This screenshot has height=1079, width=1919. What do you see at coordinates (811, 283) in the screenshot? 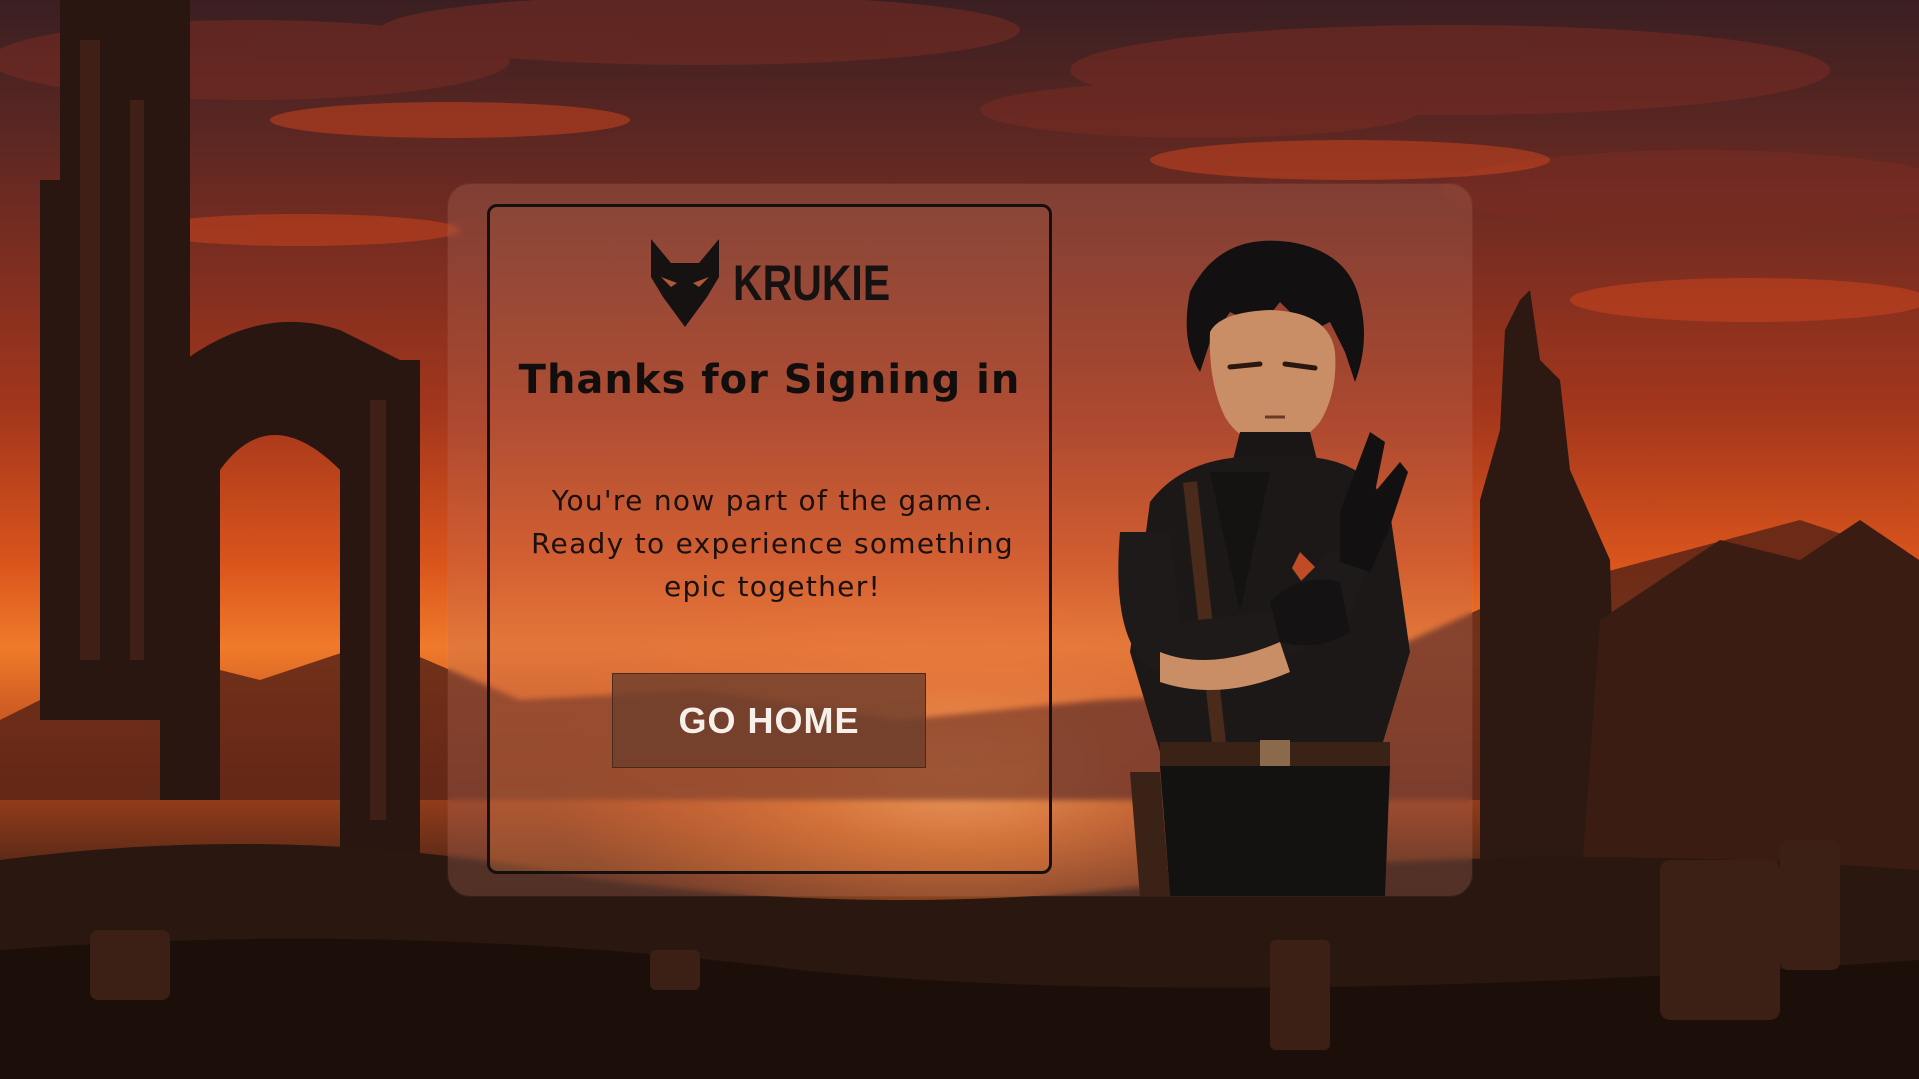
I see `brand-name: KRUKIE` at bounding box center [811, 283].